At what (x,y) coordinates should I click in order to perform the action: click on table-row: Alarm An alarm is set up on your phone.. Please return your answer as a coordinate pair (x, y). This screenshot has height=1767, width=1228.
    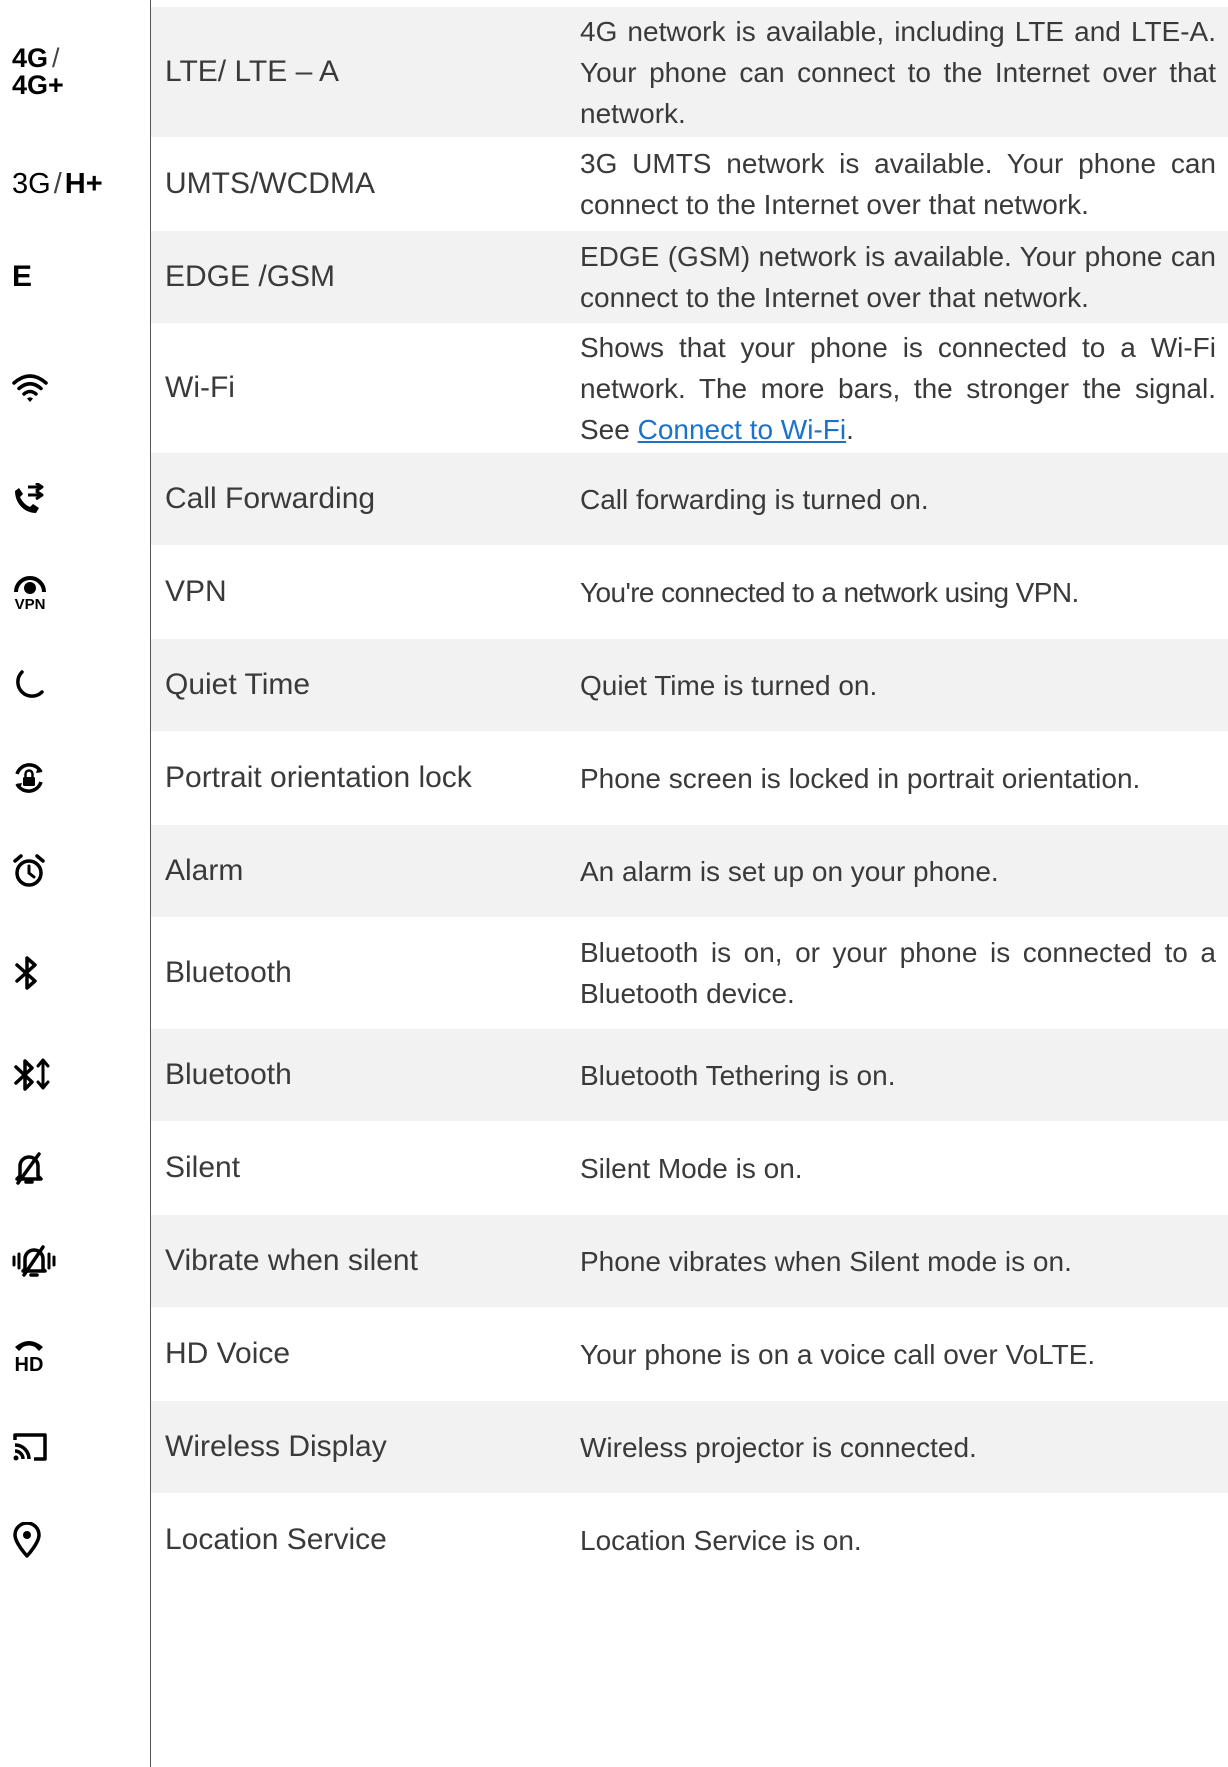
    Looking at the image, I should click on (614, 871).